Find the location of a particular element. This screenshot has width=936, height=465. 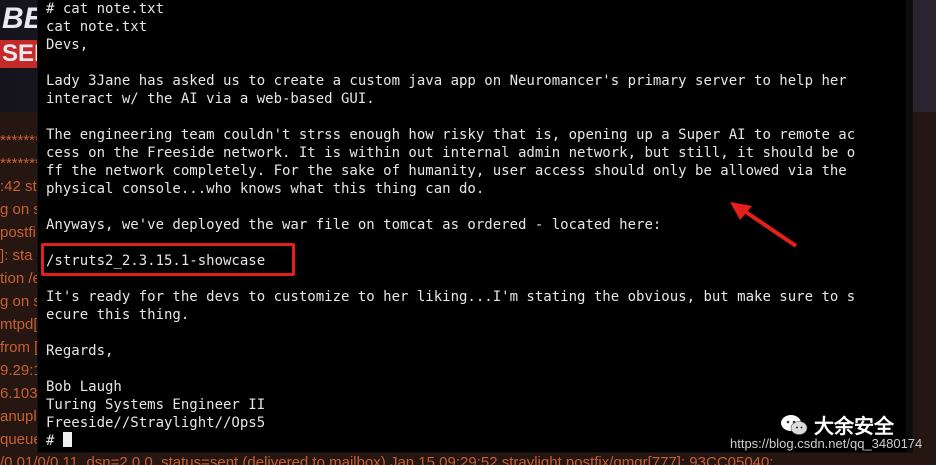

terminal-line: interact w/ the AI via a web-based GUI. is located at coordinates (210, 99).